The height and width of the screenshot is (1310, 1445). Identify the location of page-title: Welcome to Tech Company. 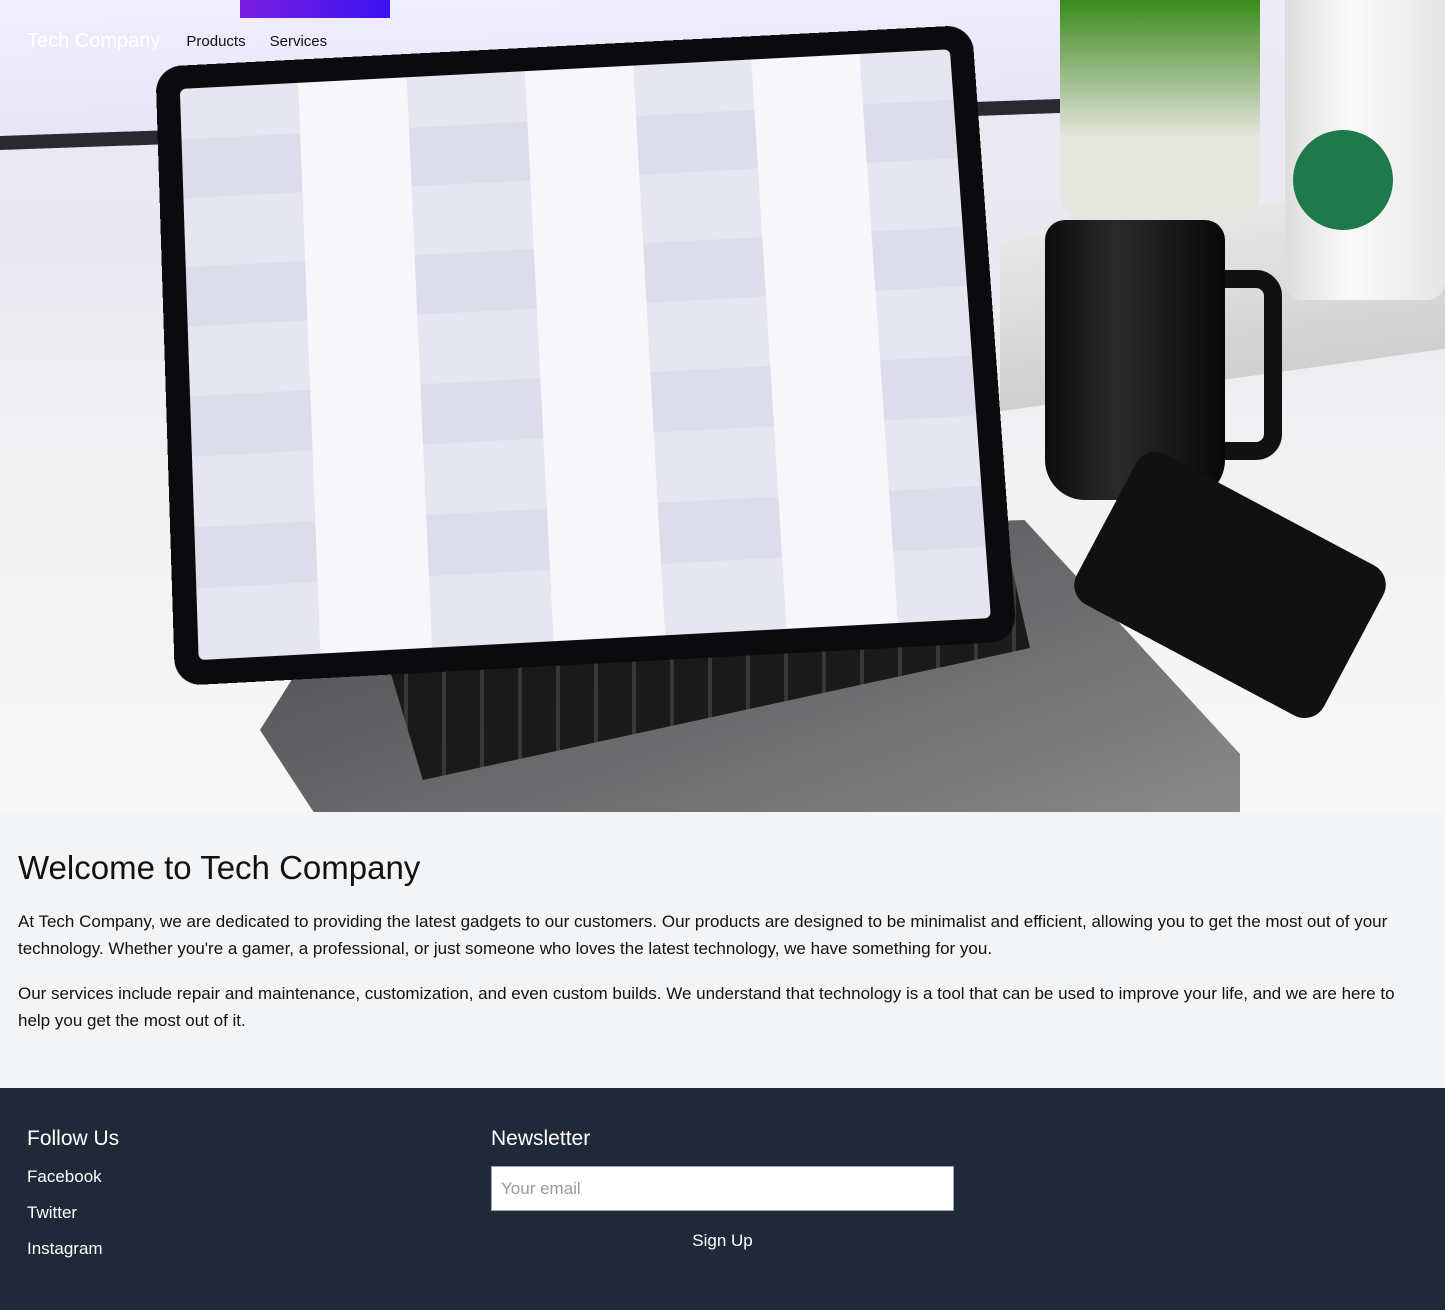
(219, 867).